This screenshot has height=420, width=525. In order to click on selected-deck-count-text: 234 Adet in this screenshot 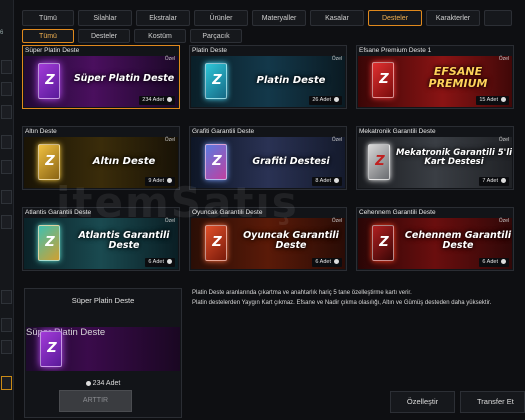, I will do `click(106, 383)`.